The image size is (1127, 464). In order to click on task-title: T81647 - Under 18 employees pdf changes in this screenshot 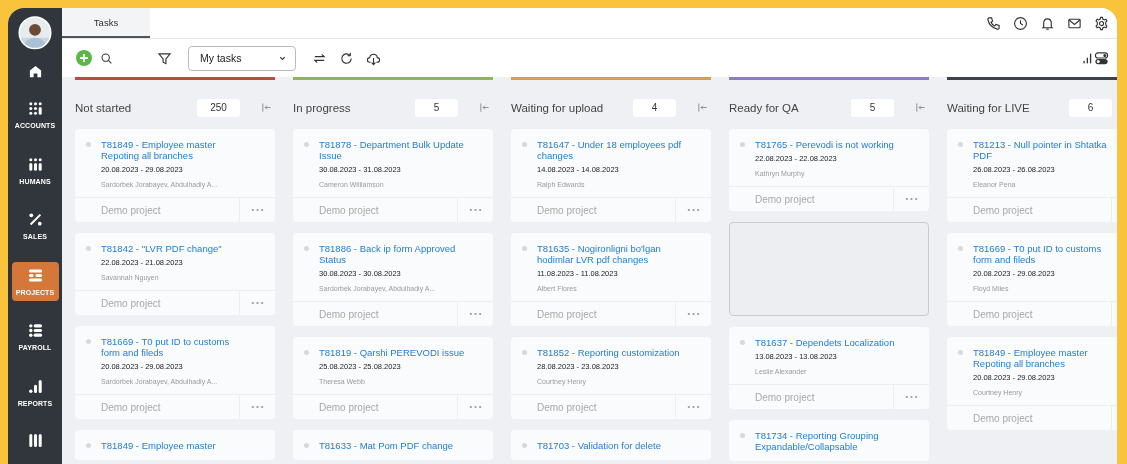, I will do `click(610, 150)`.